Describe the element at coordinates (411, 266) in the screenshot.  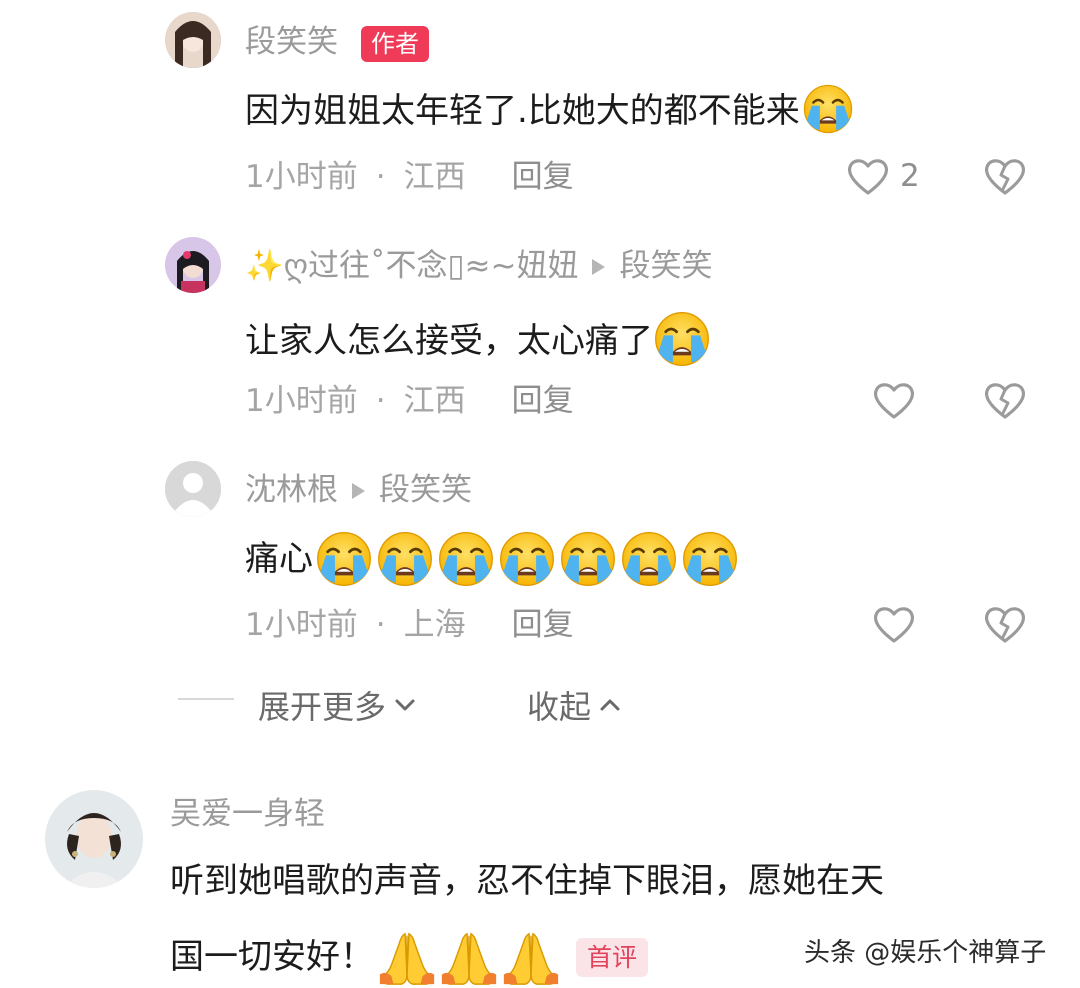
I see `comment-author: ✨ღ过往˚不念▯≈~妞妞` at that location.